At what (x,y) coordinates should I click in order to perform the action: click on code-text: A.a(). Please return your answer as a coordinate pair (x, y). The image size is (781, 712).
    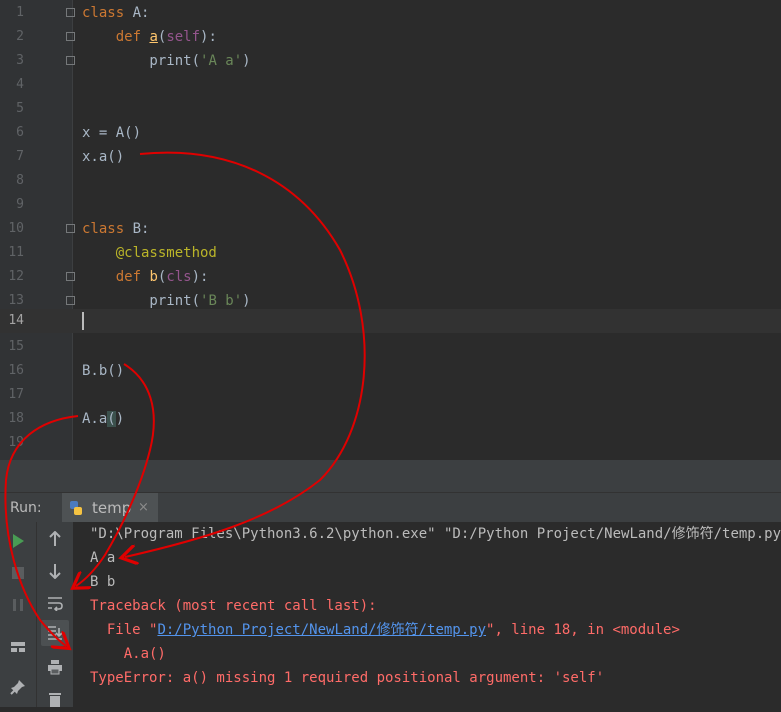
    Looking at the image, I should click on (103, 419).